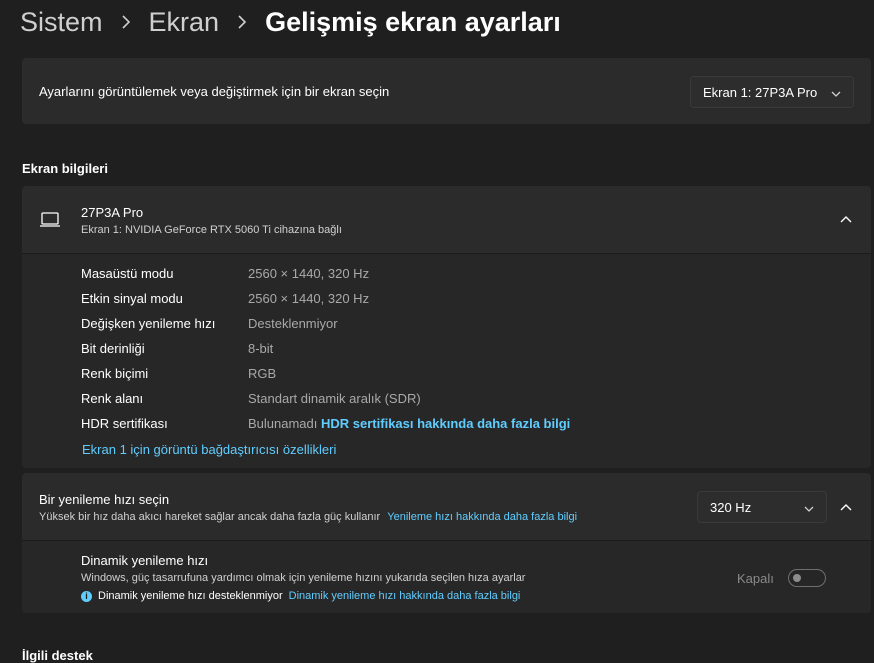 Image resolution: width=874 pixels, height=663 pixels. I want to click on display-select-dropdown: Ekran 1: 27P3A Pro, so click(772, 92).